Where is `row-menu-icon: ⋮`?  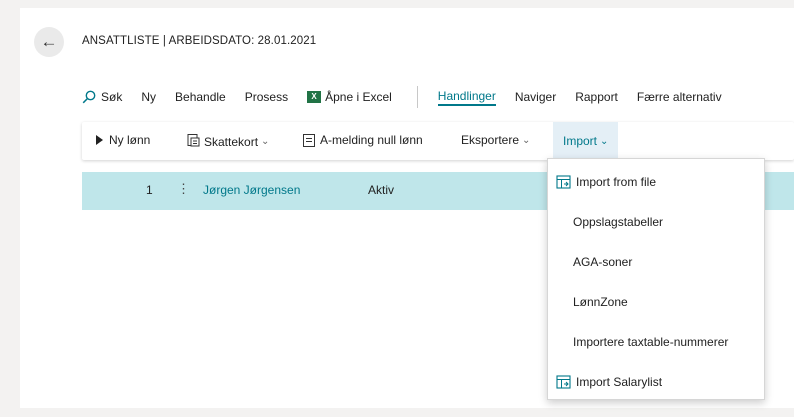 row-menu-icon: ⋮ is located at coordinates (183, 189).